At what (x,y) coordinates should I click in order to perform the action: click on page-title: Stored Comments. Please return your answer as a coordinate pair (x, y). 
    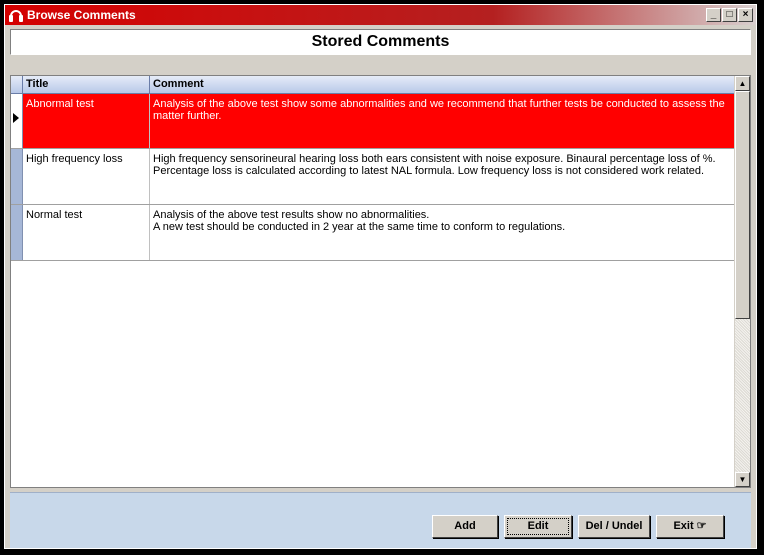
    Looking at the image, I should click on (380, 42).